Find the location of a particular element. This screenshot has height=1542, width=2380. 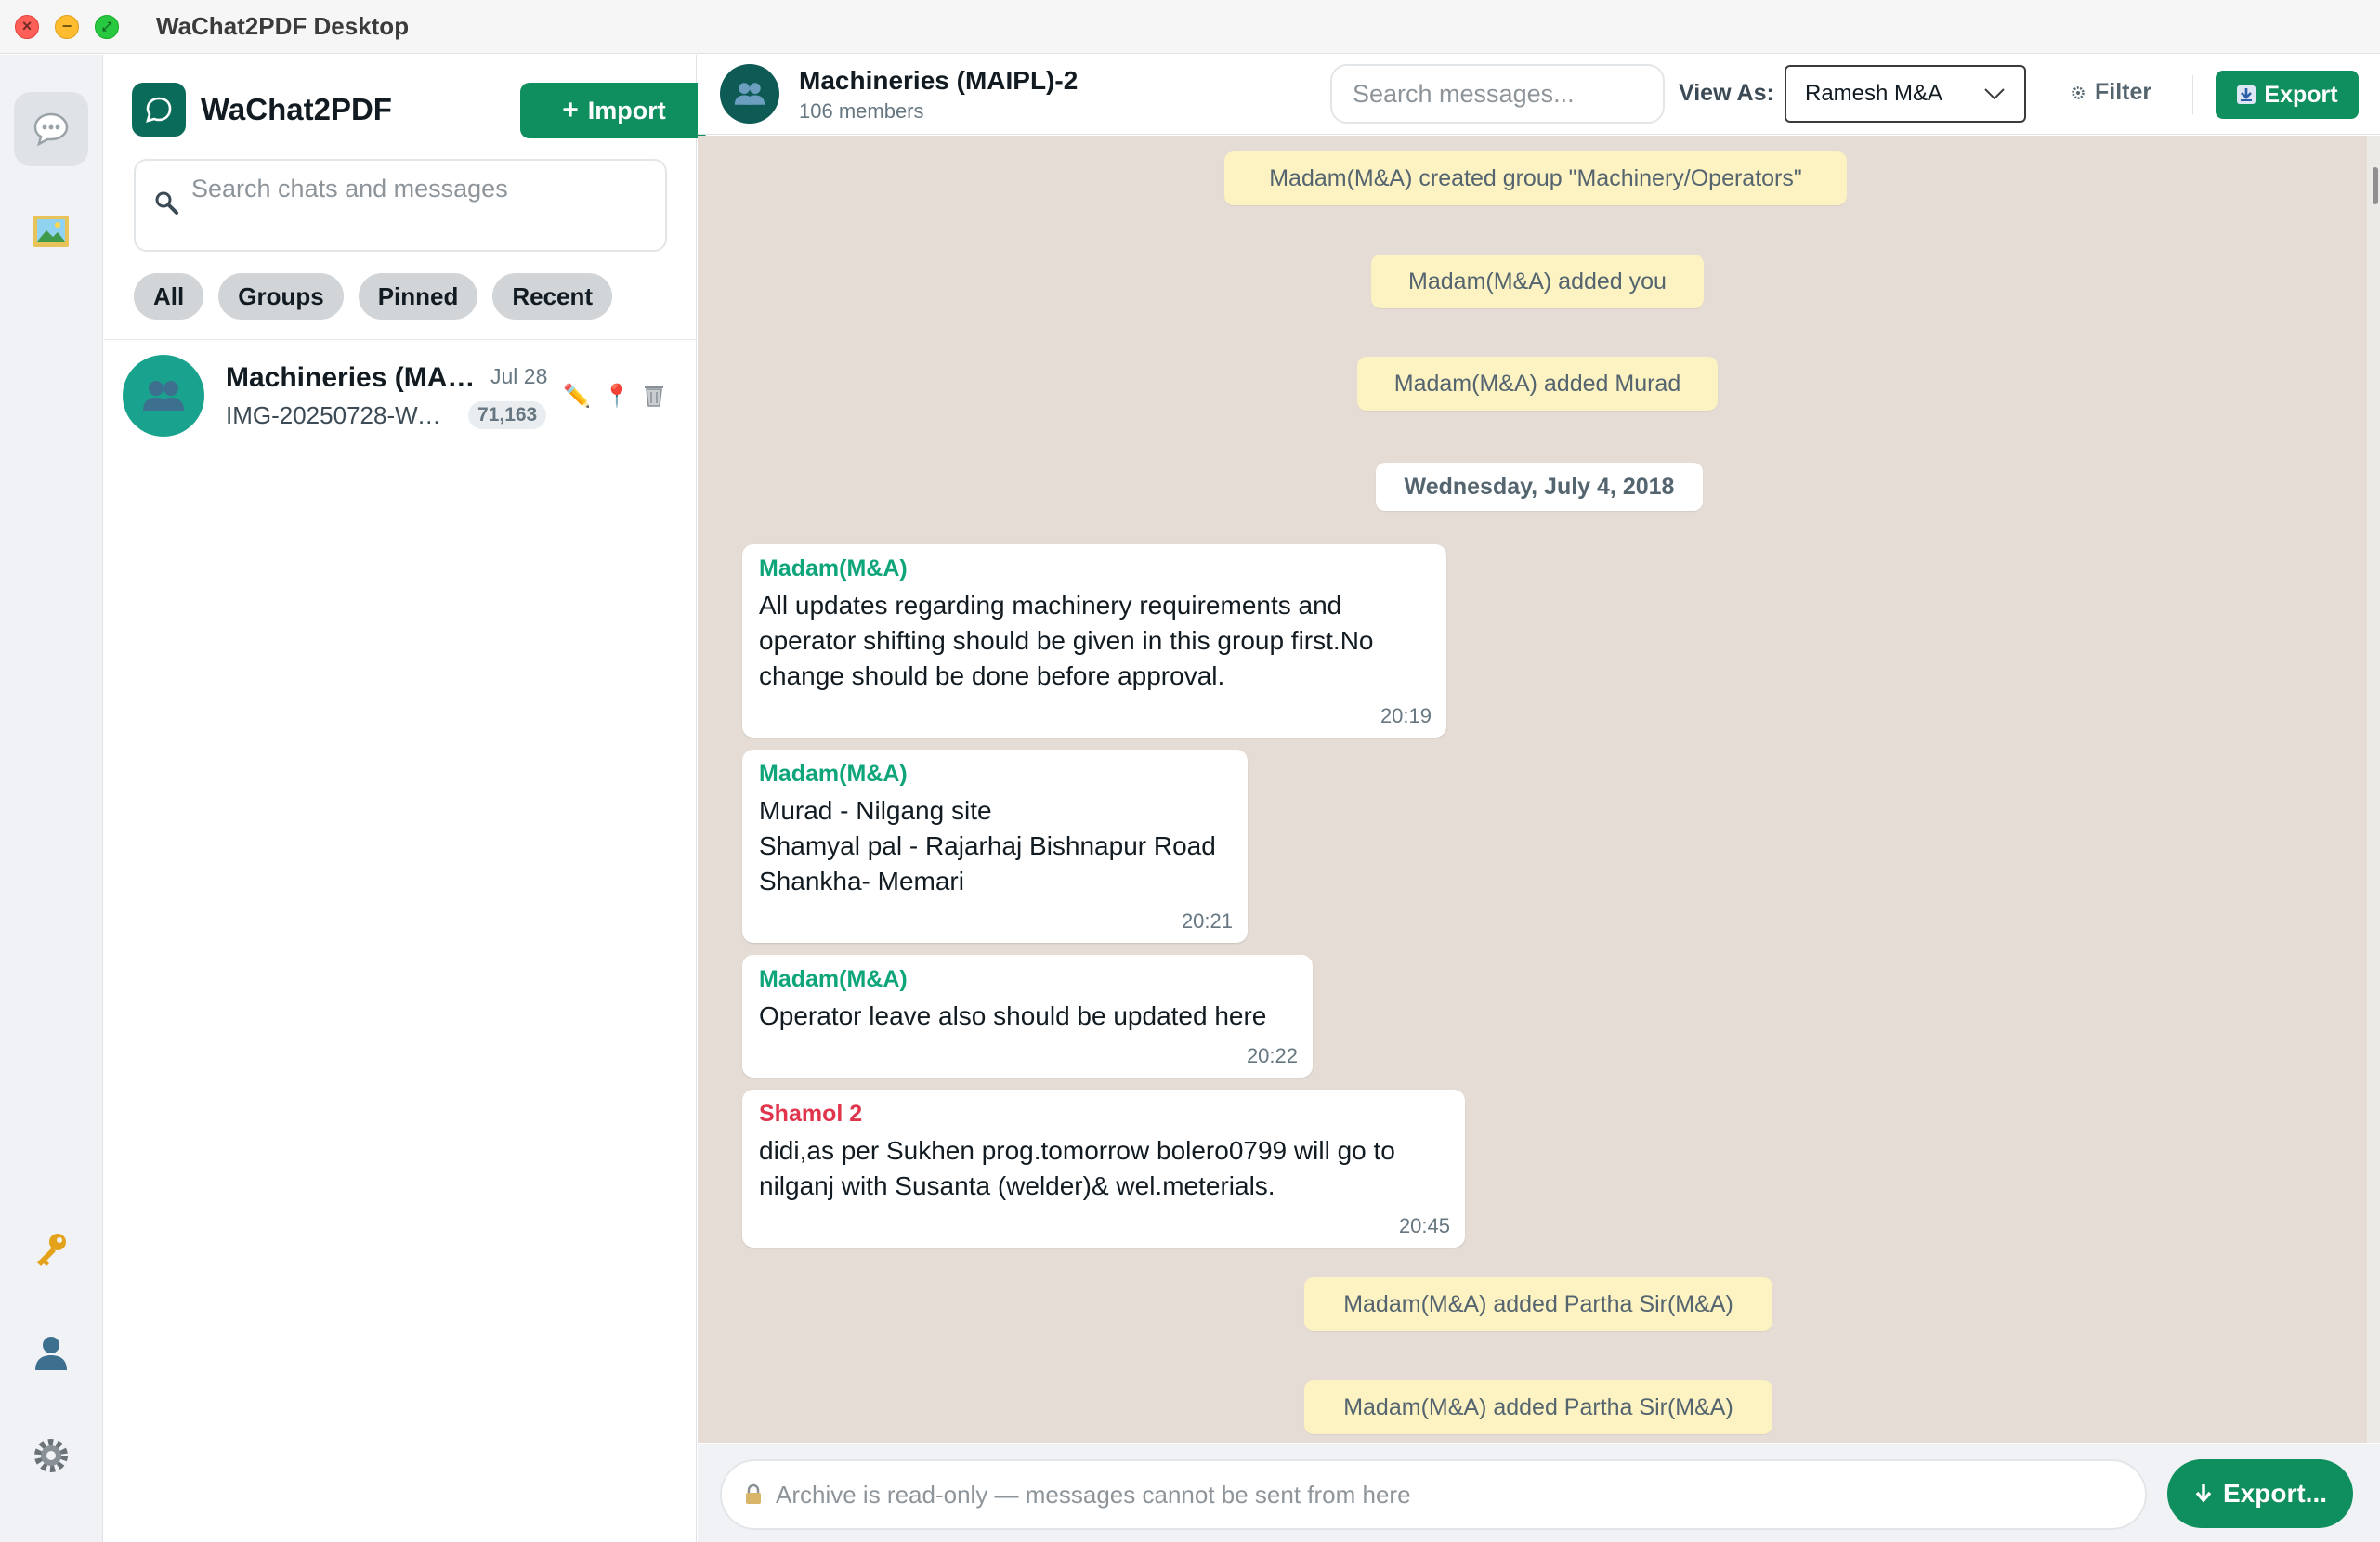

rail-account-button is located at coordinates (51, 1352).